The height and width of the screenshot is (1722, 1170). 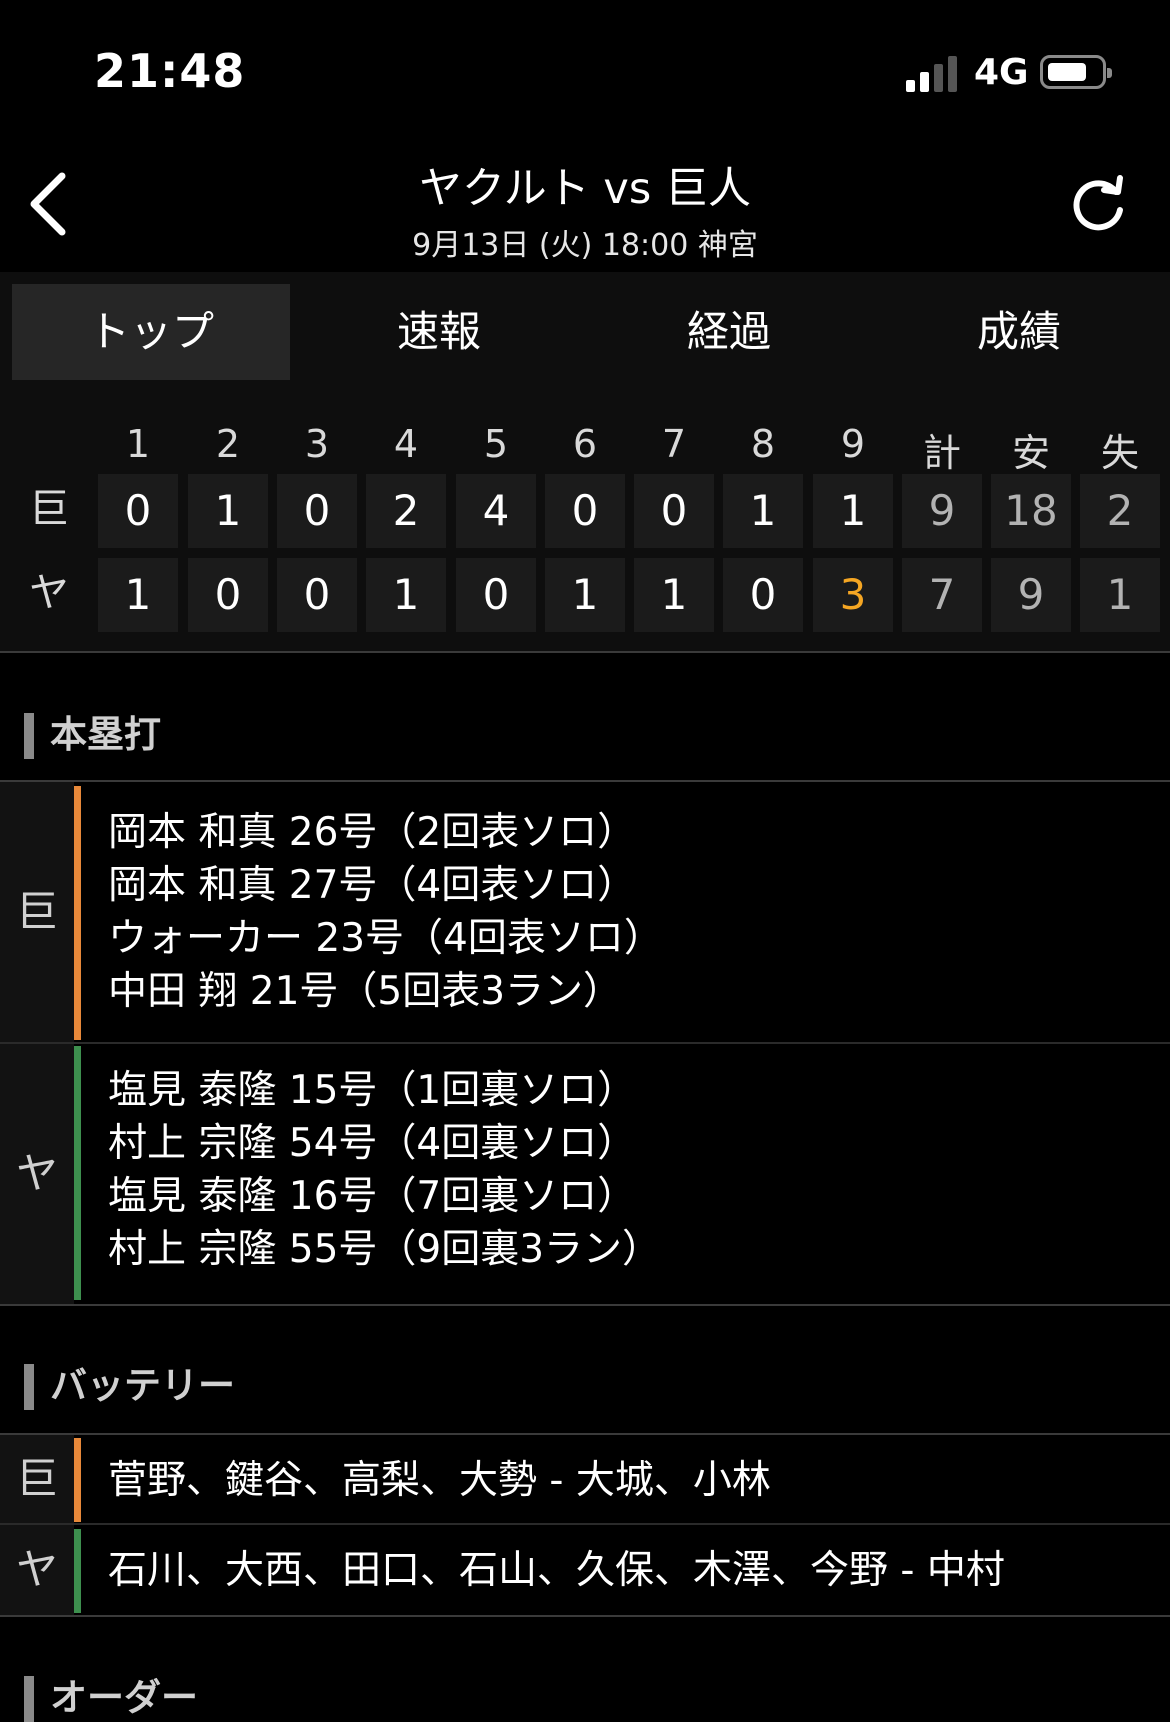 I want to click on total-hits: 18, so click(x=1031, y=511).